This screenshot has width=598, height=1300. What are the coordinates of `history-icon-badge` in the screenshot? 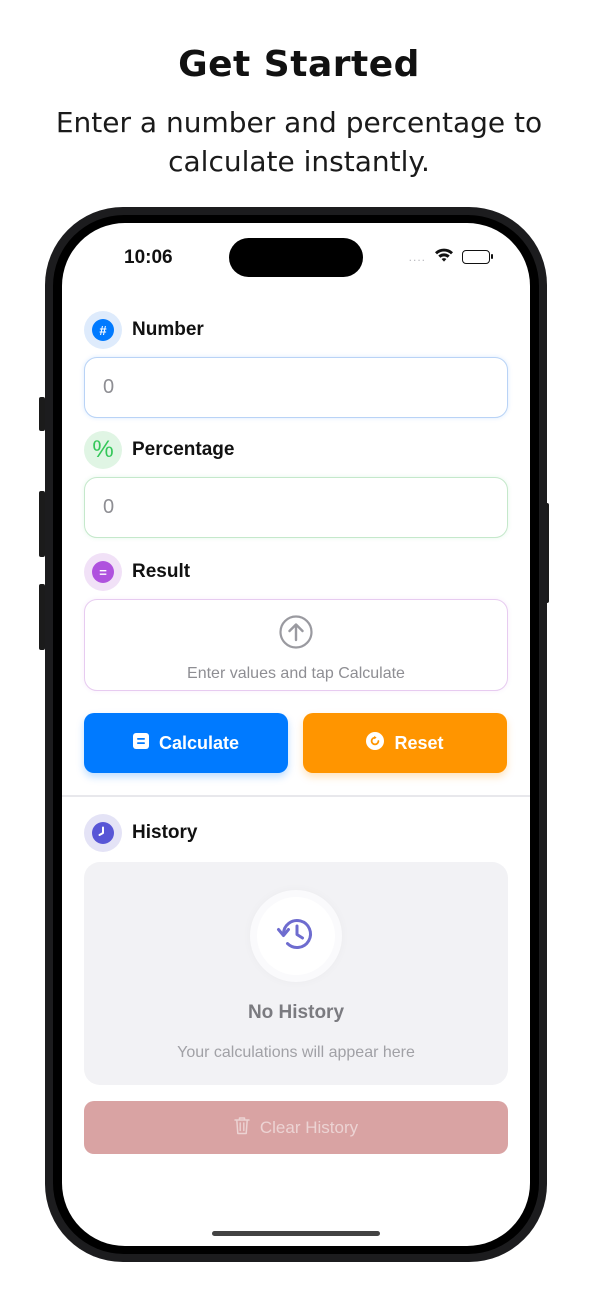 It's located at (296, 936).